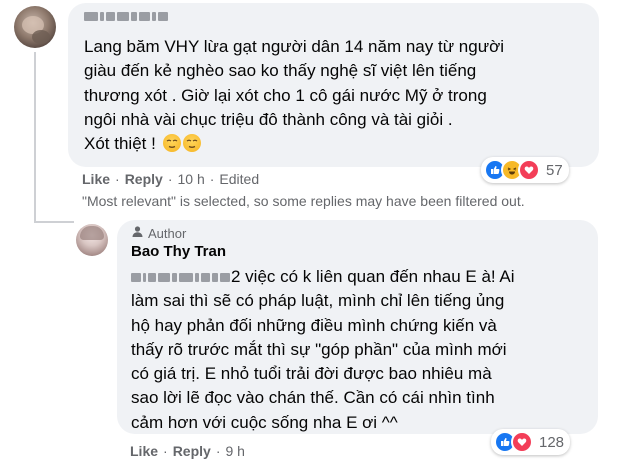 This screenshot has width=620, height=469. What do you see at coordinates (178, 251) in the screenshot?
I see `author-name: Bao Thy Tran` at bounding box center [178, 251].